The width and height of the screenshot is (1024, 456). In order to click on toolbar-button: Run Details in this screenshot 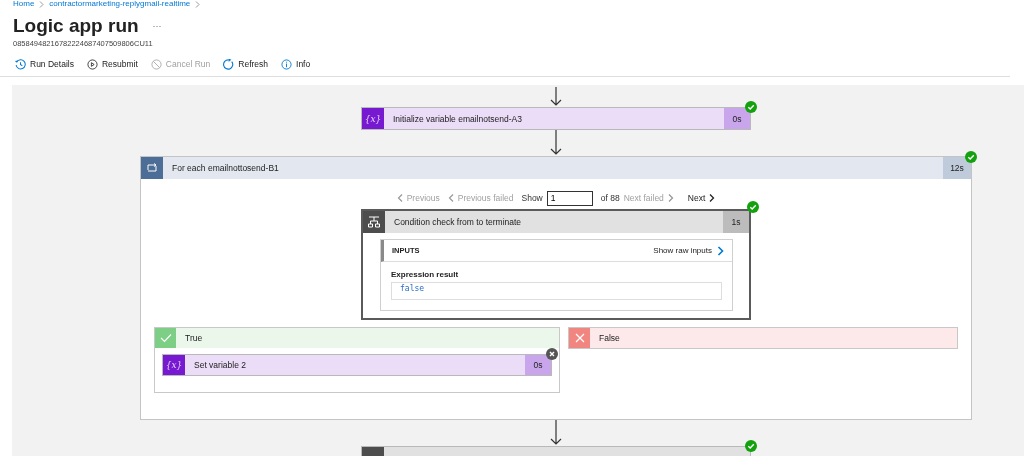, I will do `click(44, 64)`.